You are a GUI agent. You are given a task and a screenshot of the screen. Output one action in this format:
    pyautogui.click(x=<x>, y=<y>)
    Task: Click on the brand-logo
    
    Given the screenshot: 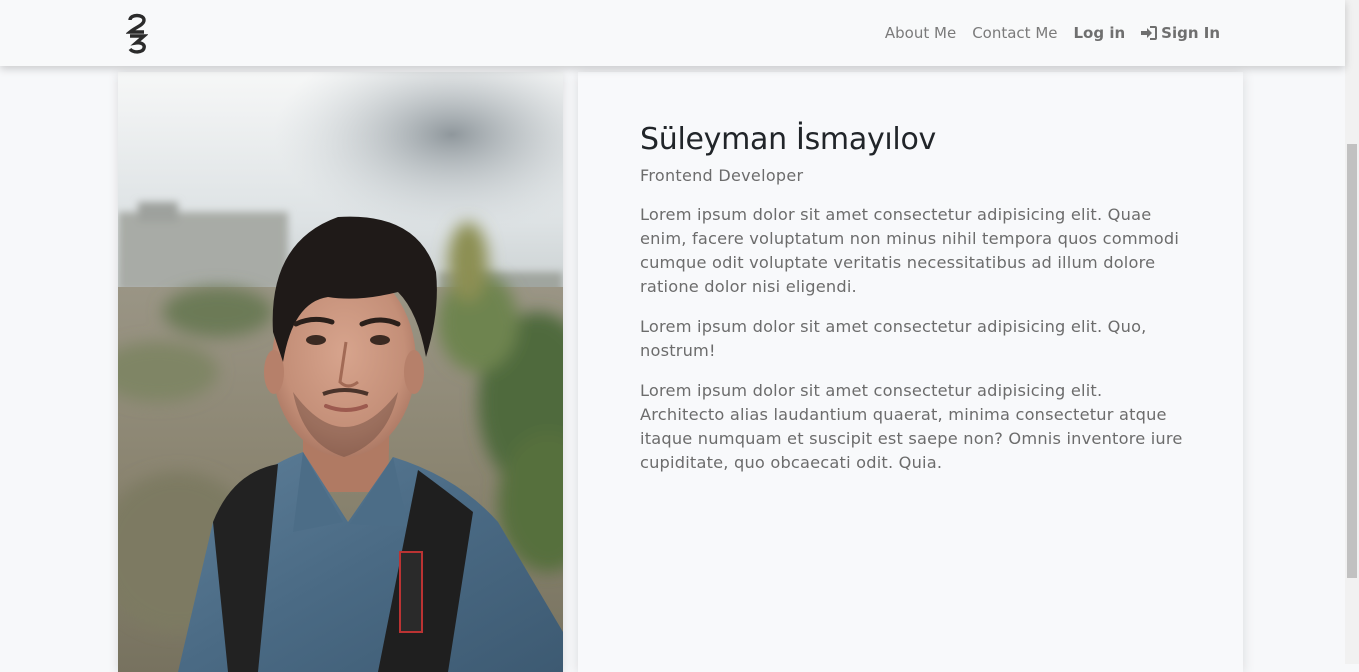 What is the action you would take?
    pyautogui.click(x=137, y=33)
    